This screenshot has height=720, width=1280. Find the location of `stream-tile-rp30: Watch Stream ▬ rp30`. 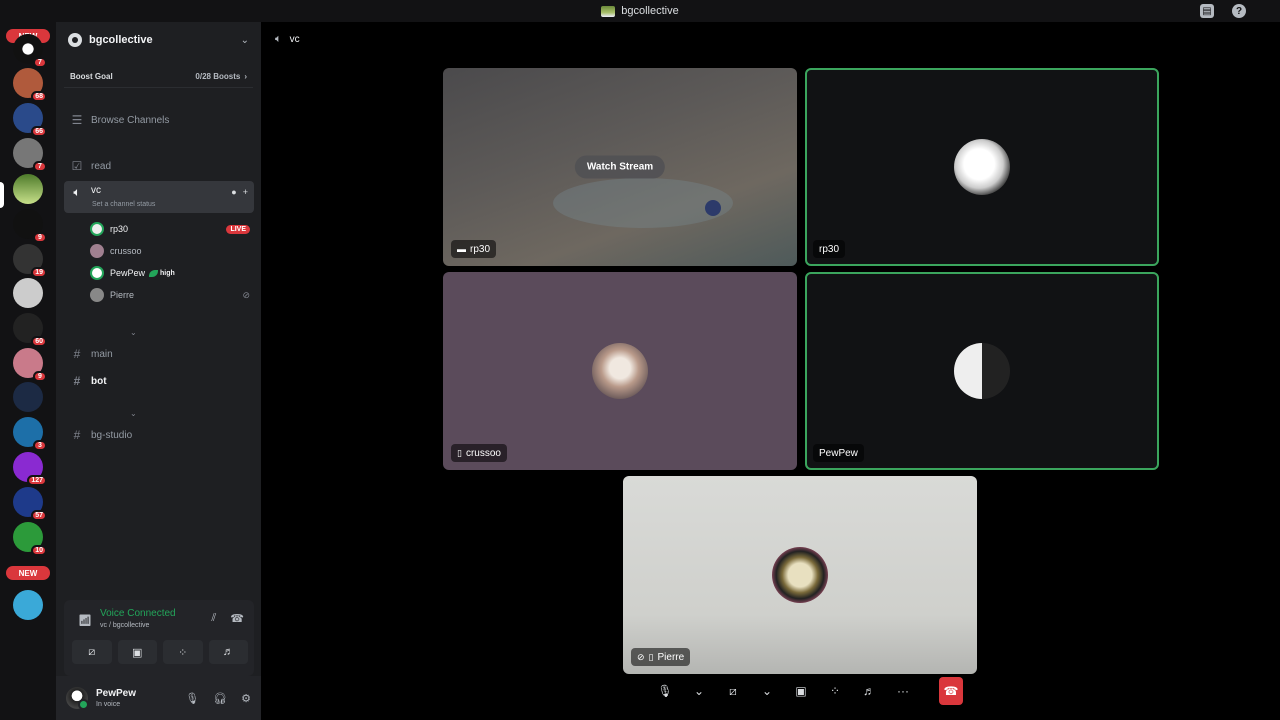

stream-tile-rp30: Watch Stream ▬ rp30 is located at coordinates (620, 167).